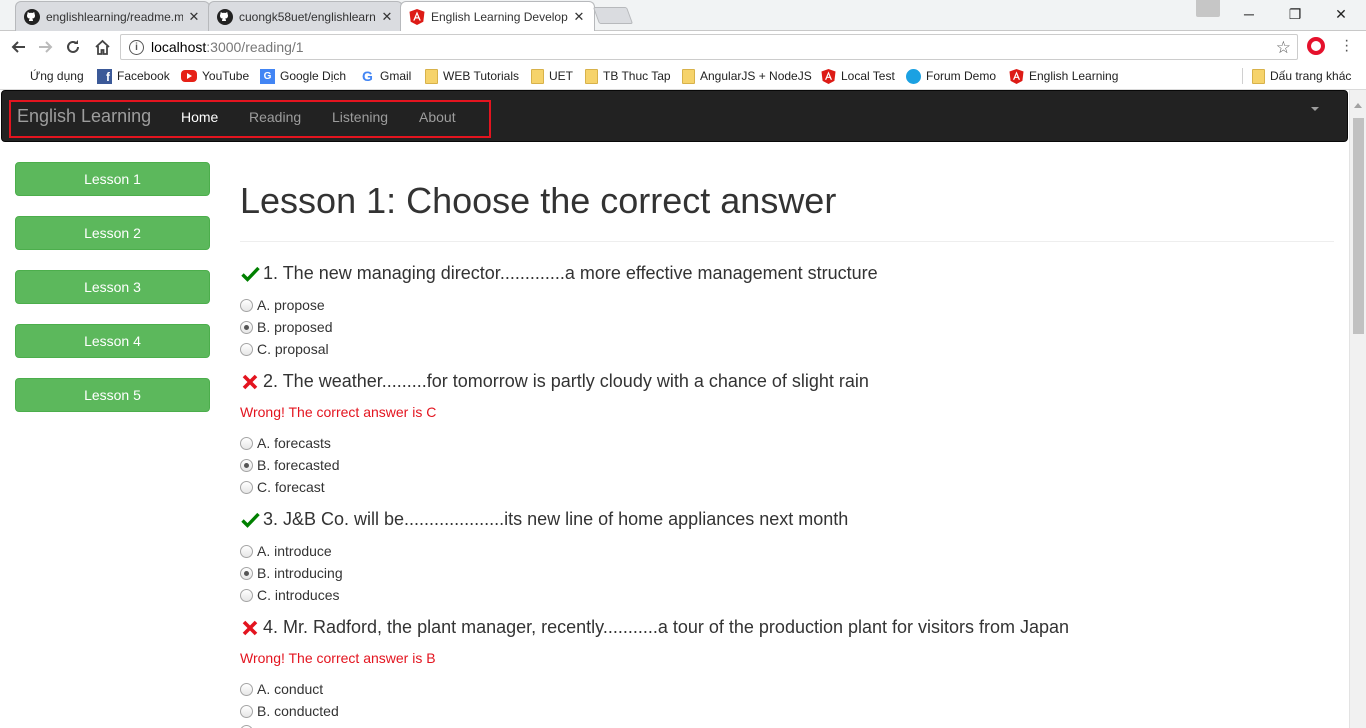 Image resolution: width=1366 pixels, height=728 pixels. Describe the element at coordinates (538, 200) in the screenshot. I see `page-title: Lesson 1: Choose the correct answer` at that location.